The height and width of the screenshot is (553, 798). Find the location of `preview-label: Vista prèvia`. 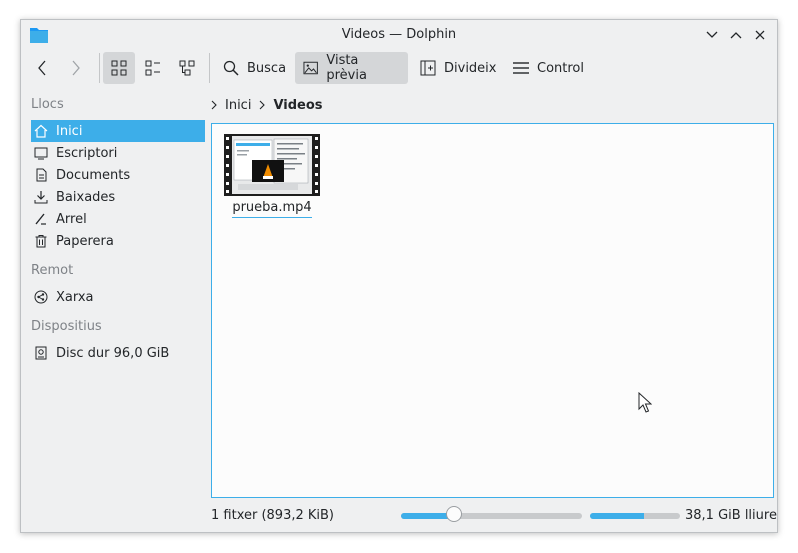

preview-label: Vista prèvia is located at coordinates (346, 68).